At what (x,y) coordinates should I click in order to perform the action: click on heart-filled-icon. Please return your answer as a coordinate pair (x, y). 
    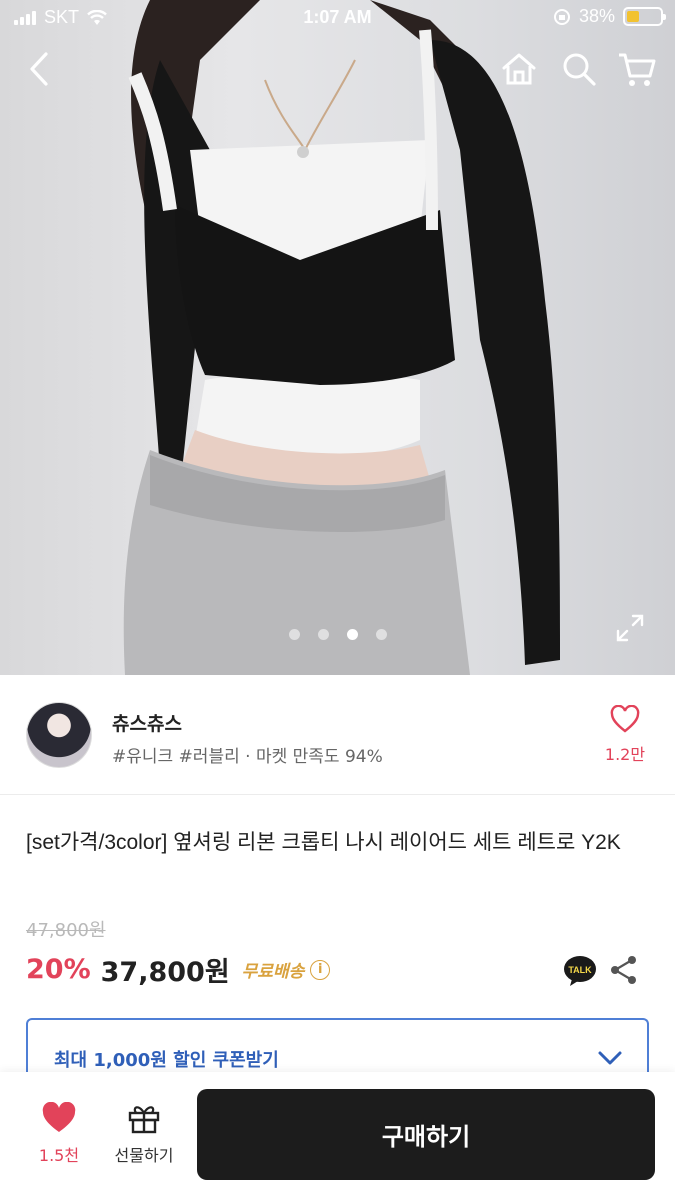
    Looking at the image, I should click on (59, 1116).